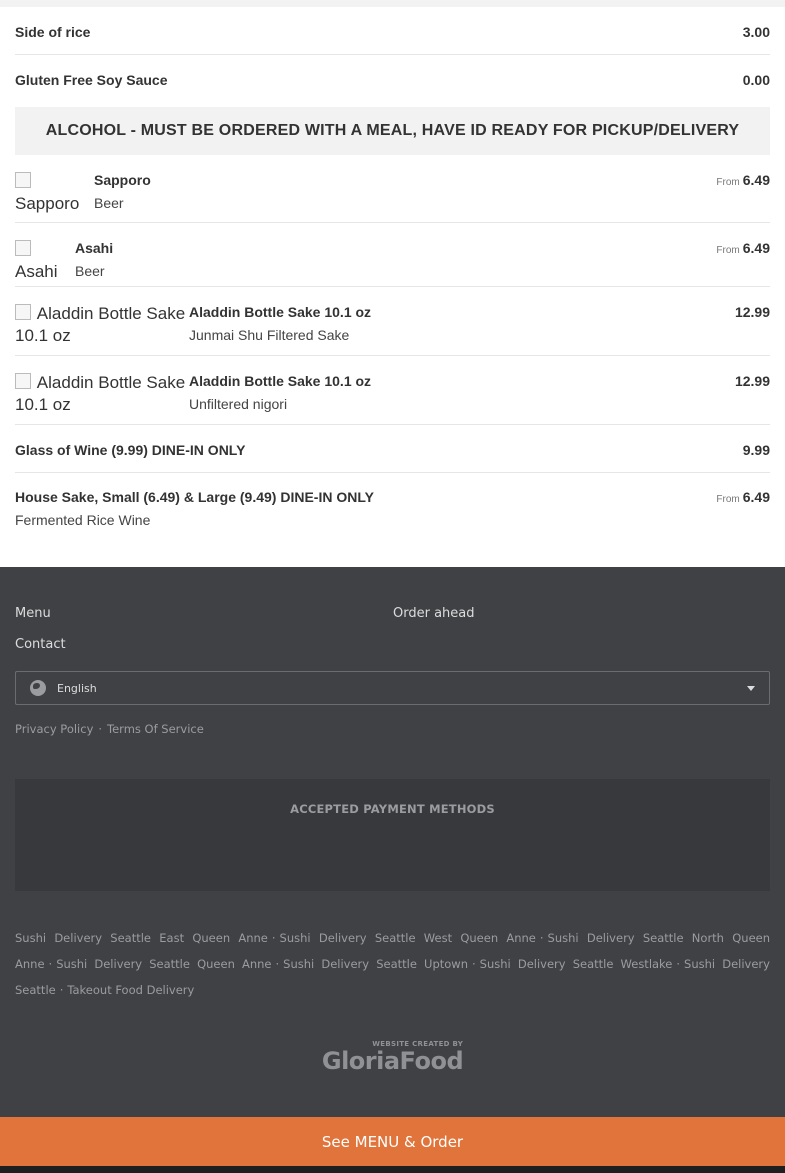  I want to click on footer-link-contact: Contact, so click(204, 644).